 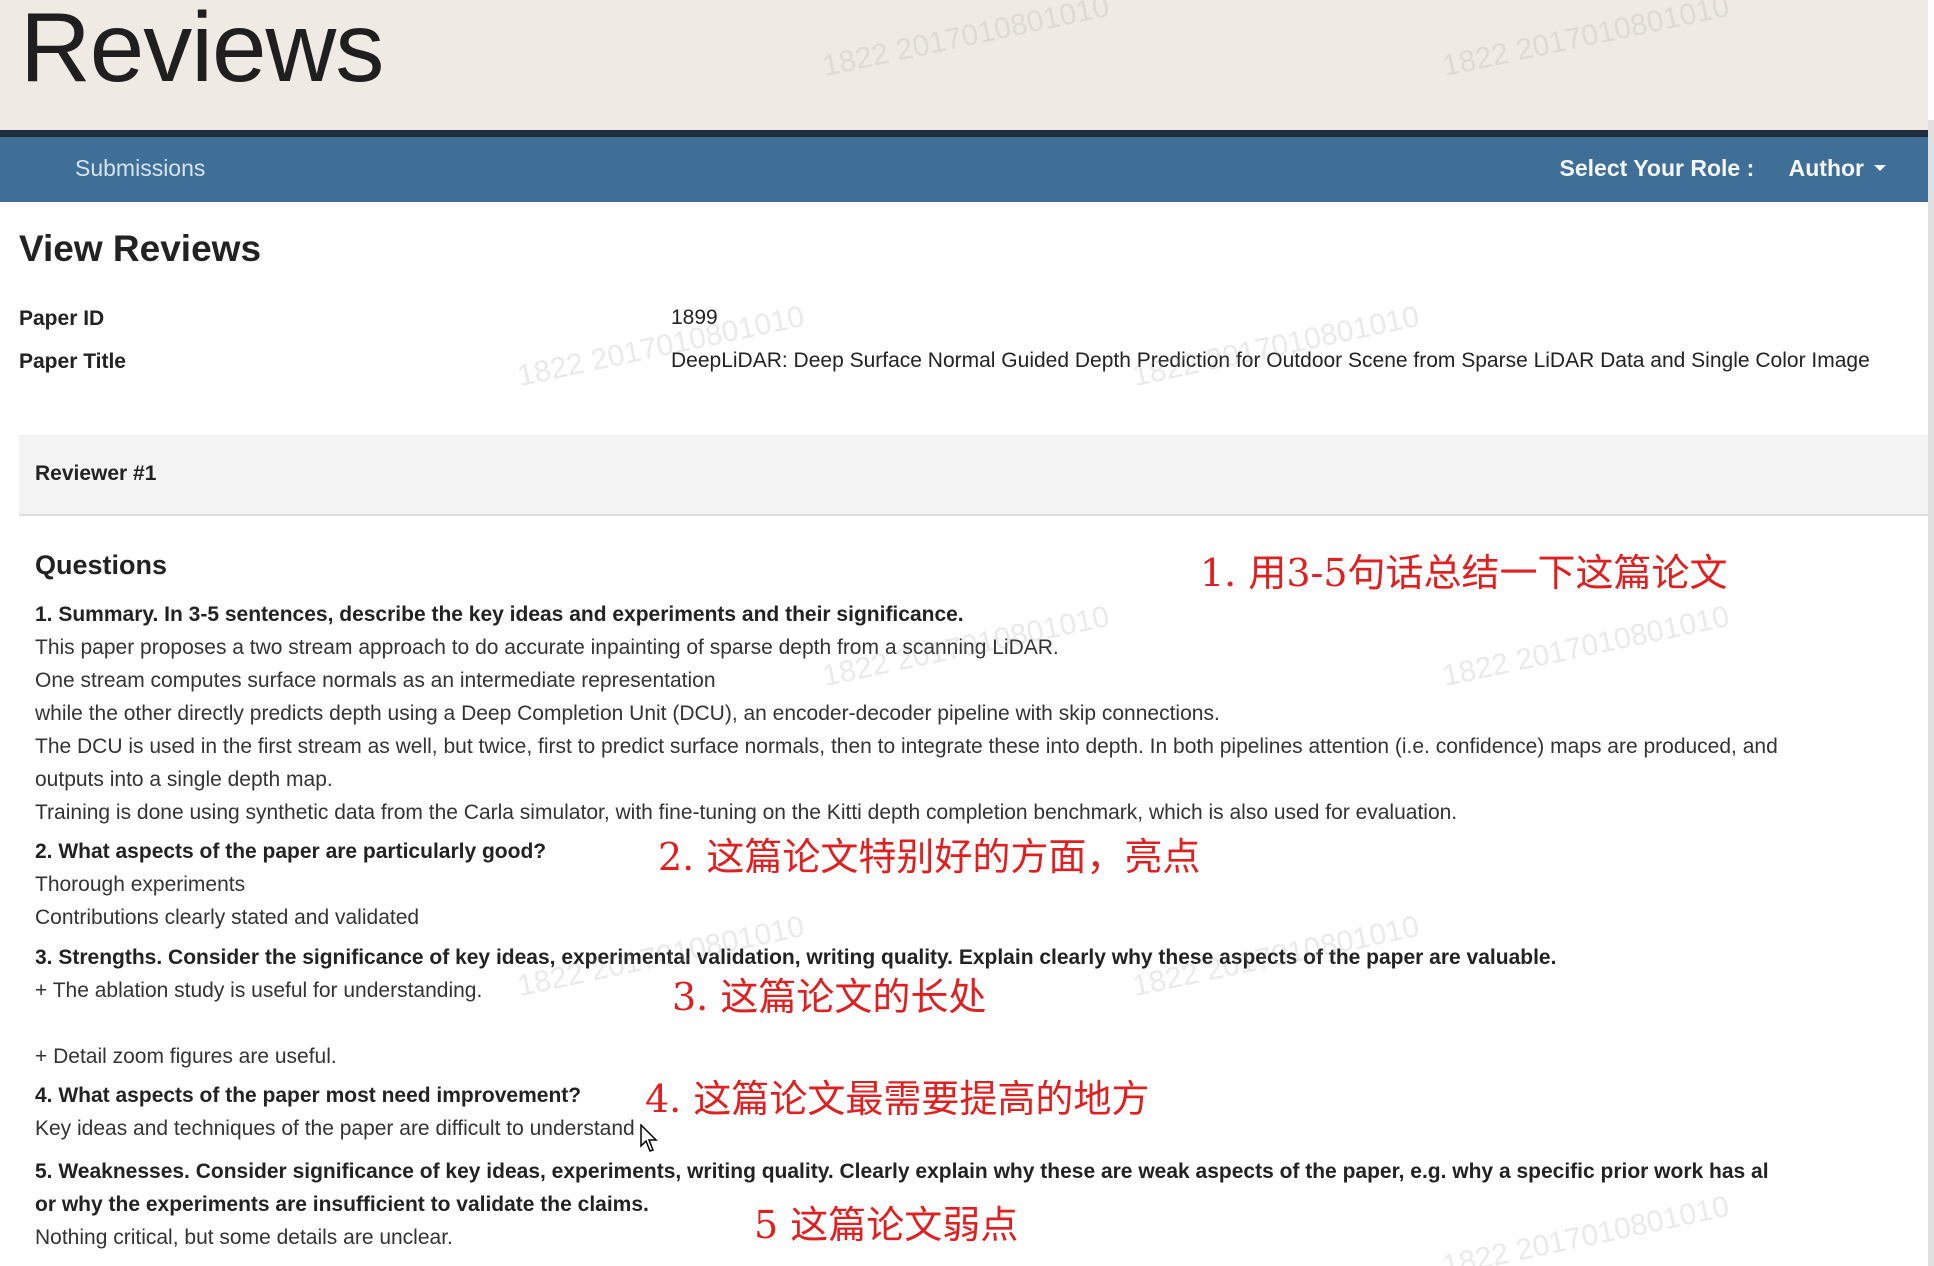 What do you see at coordinates (1826, 168) in the screenshot?
I see `role-value: Author` at bounding box center [1826, 168].